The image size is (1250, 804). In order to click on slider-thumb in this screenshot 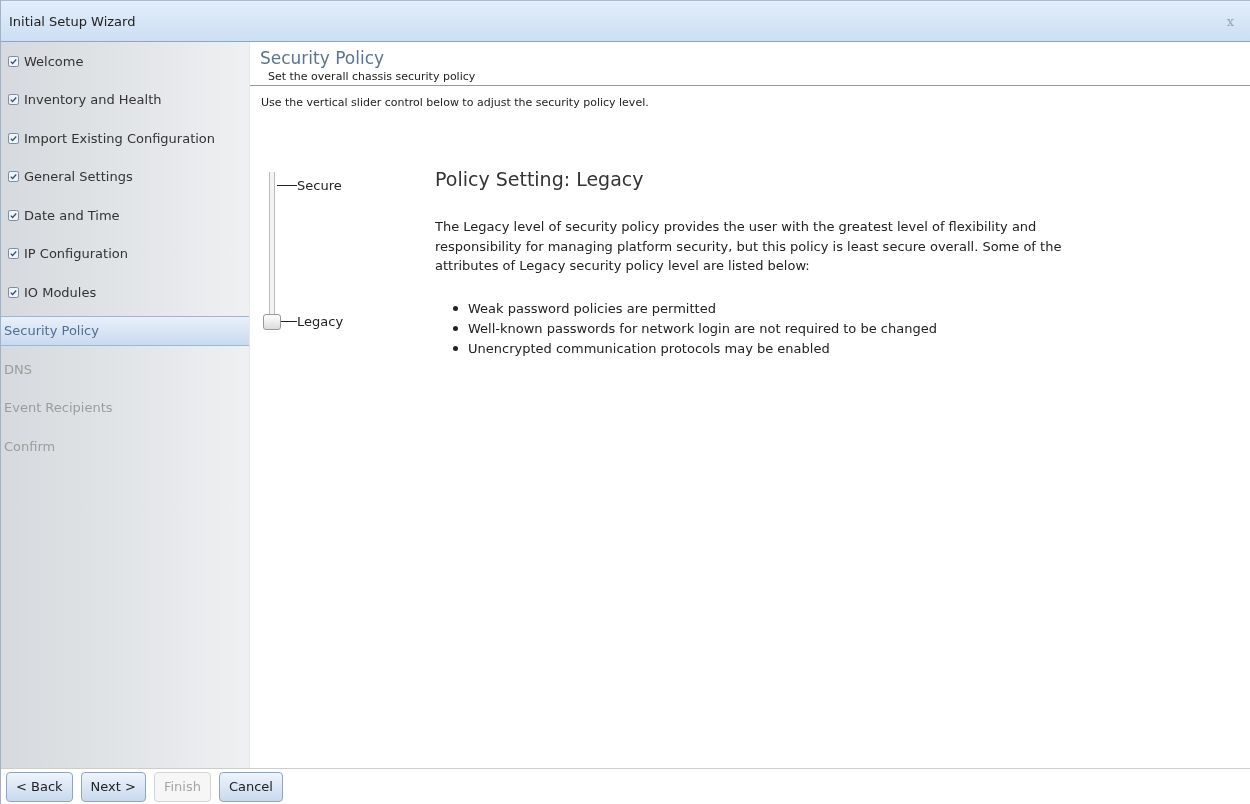, I will do `click(272, 322)`.